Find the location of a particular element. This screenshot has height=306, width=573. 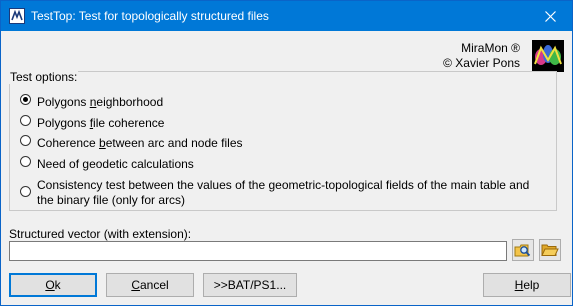

close-icon is located at coordinates (550, 16).